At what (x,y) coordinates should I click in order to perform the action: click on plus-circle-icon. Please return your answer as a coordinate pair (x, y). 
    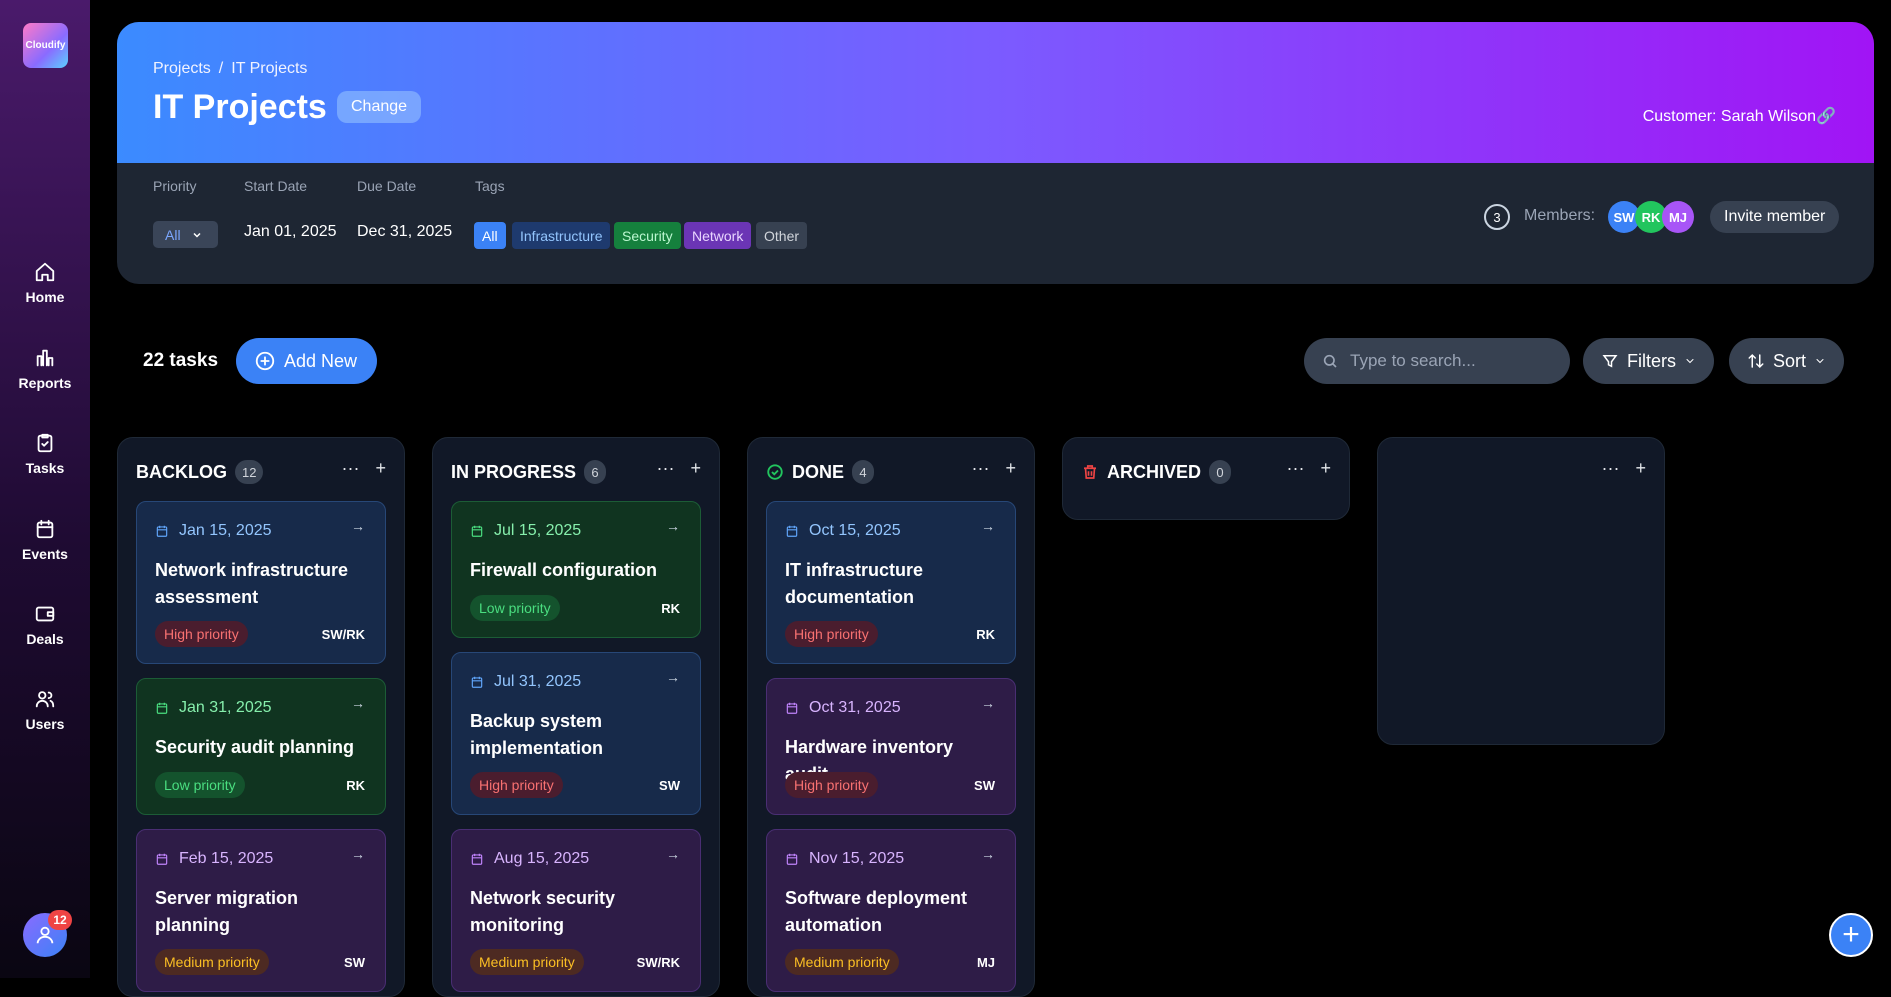
    Looking at the image, I should click on (265, 361).